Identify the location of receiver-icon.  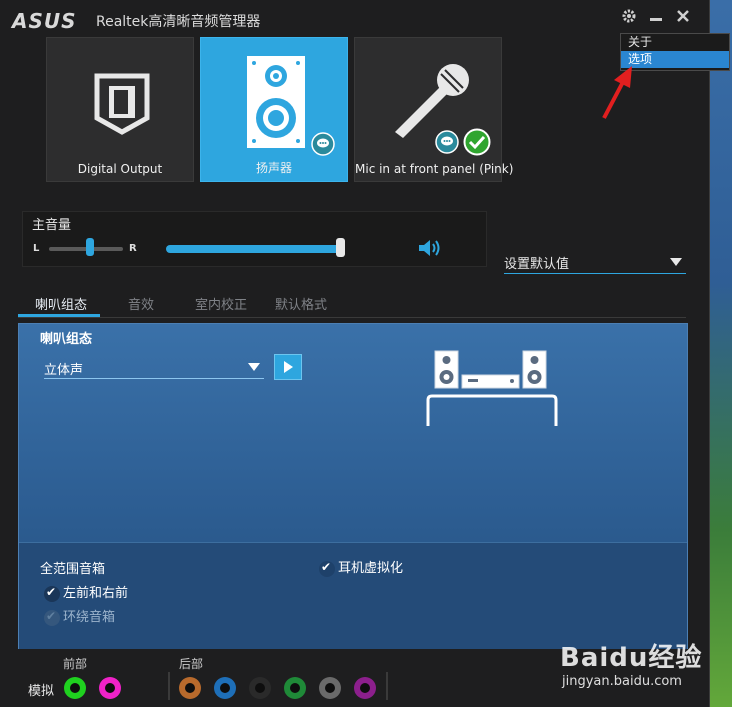
(490, 381).